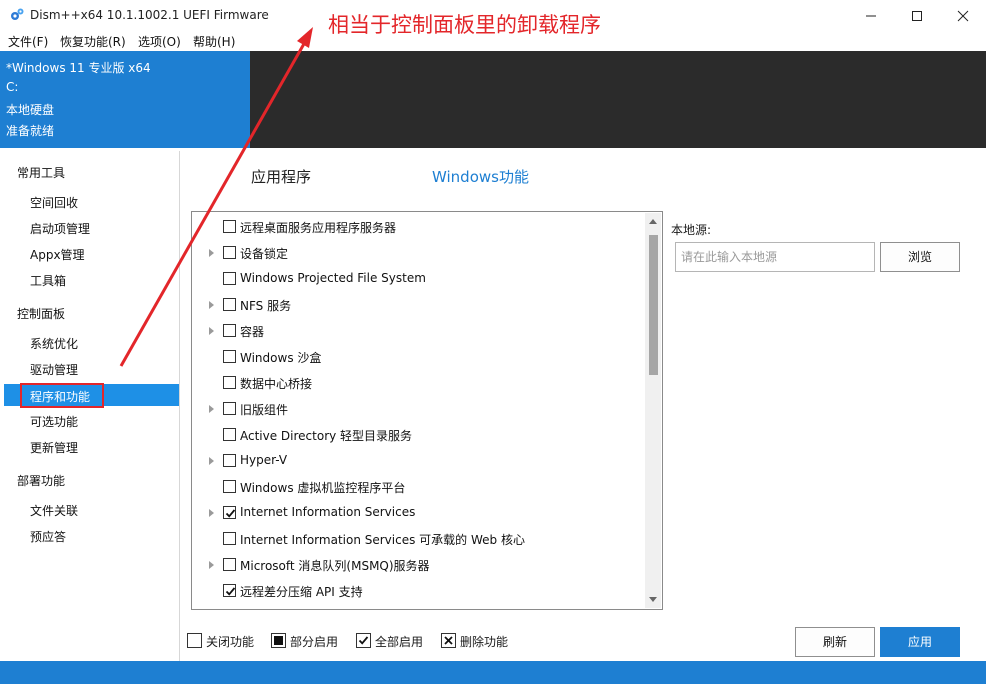  What do you see at coordinates (252, 332) in the screenshot?
I see `feature-label: 容器` at bounding box center [252, 332].